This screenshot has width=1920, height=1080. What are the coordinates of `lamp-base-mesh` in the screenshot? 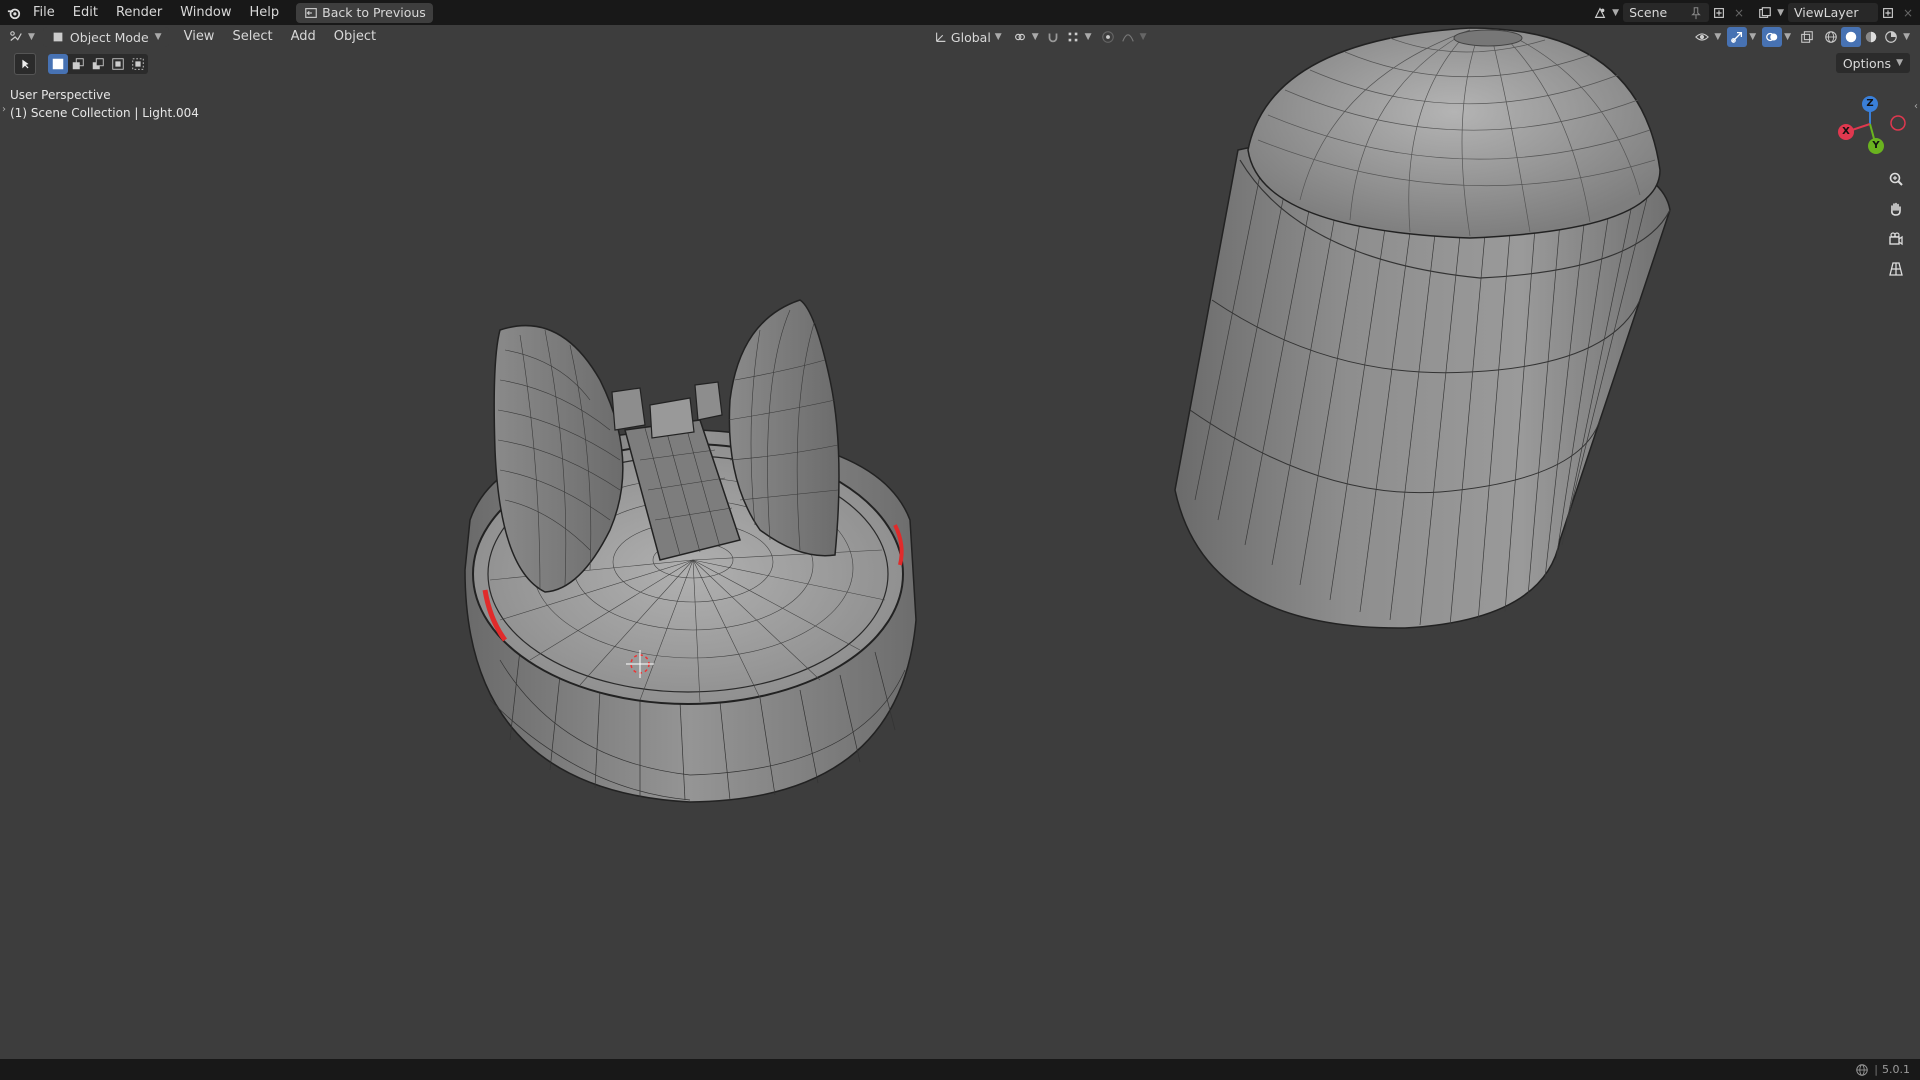 It's located at (690, 551).